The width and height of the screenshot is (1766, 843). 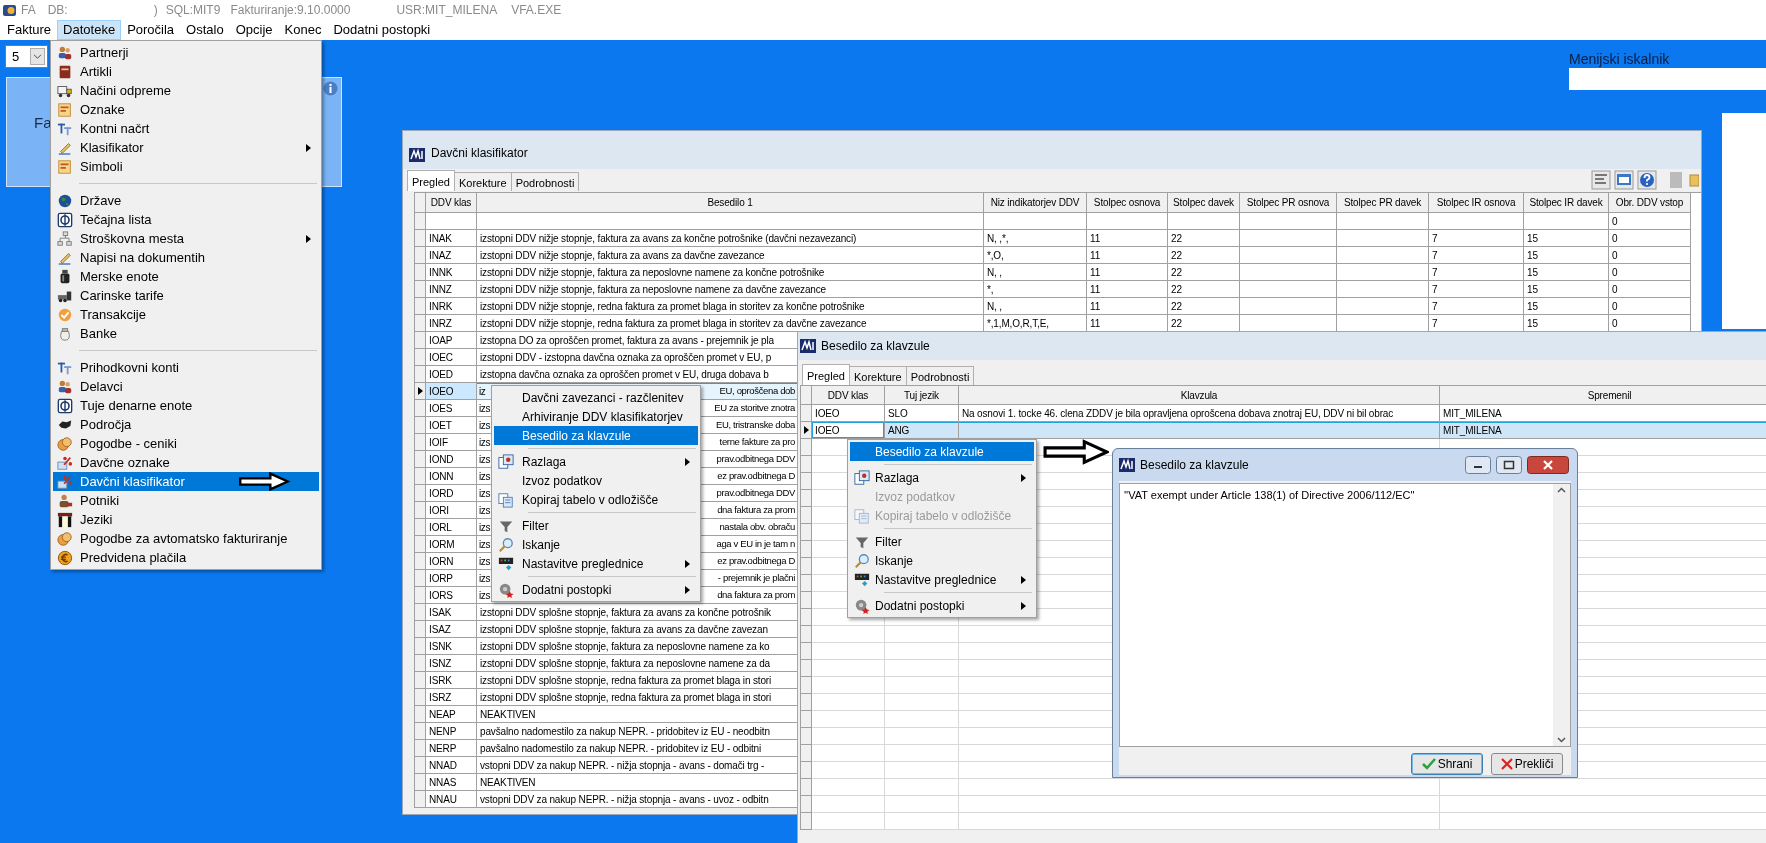 What do you see at coordinates (757, 390) in the screenshot?
I see `table-cell-text: EU, oproščena dob` at bounding box center [757, 390].